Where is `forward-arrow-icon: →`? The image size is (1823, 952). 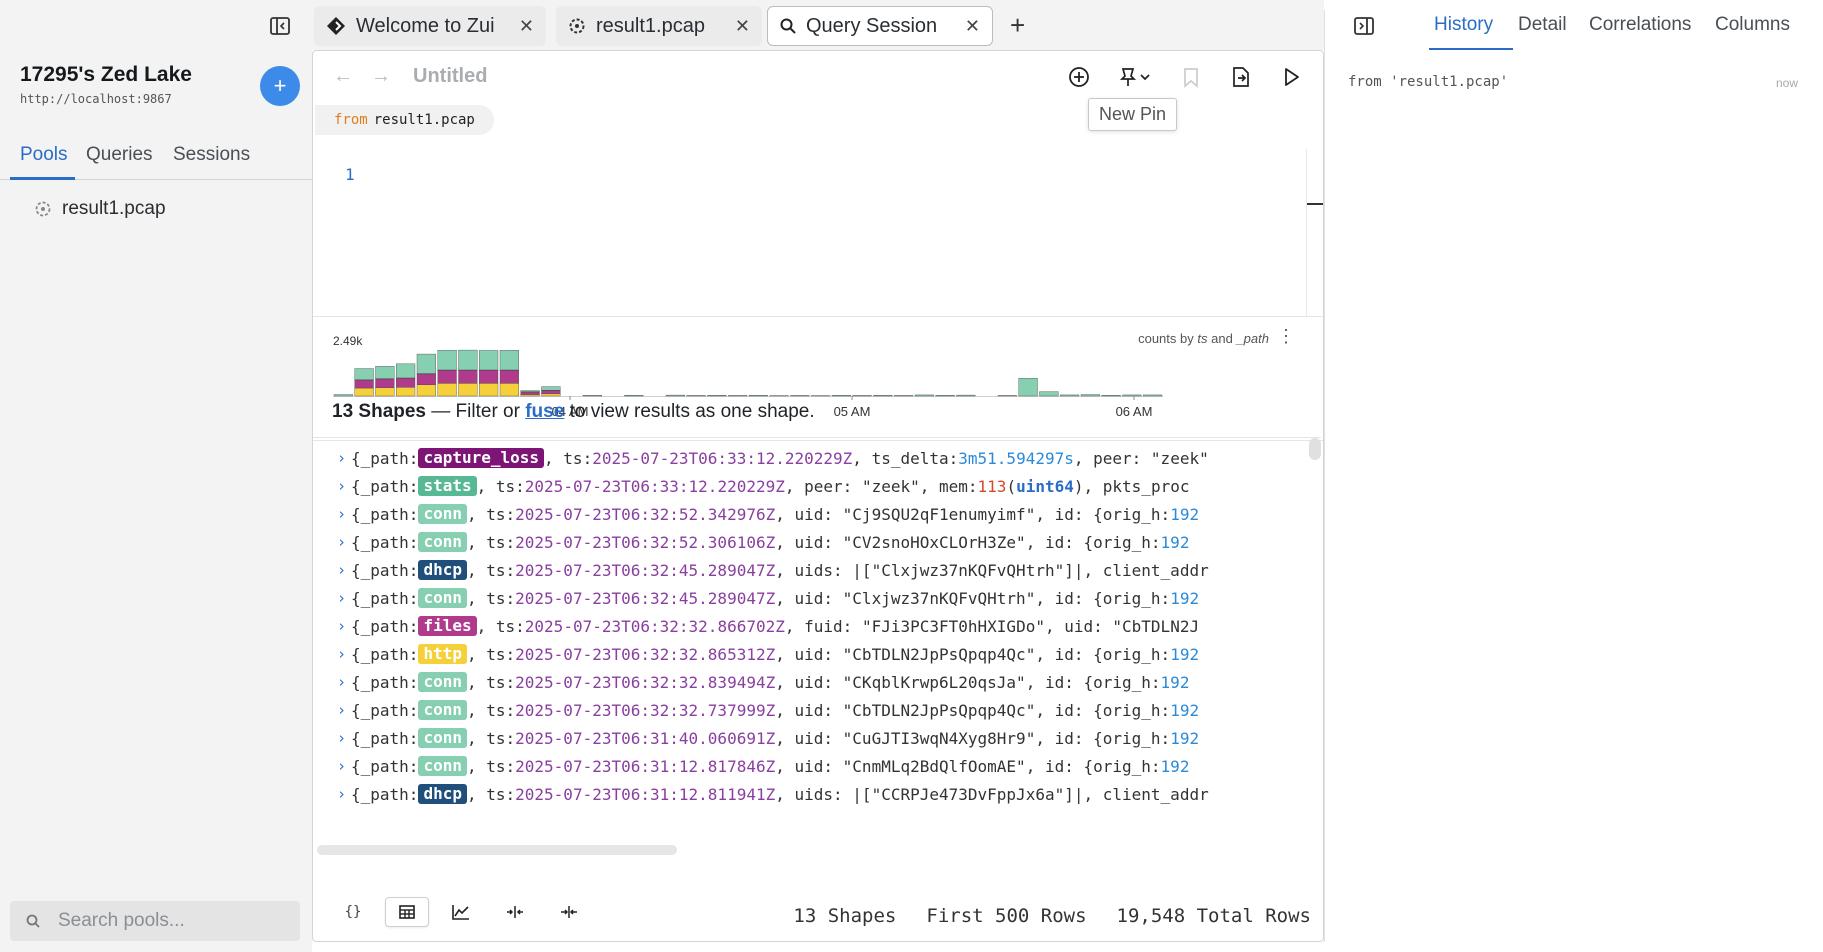 forward-arrow-icon: → is located at coordinates (381, 76).